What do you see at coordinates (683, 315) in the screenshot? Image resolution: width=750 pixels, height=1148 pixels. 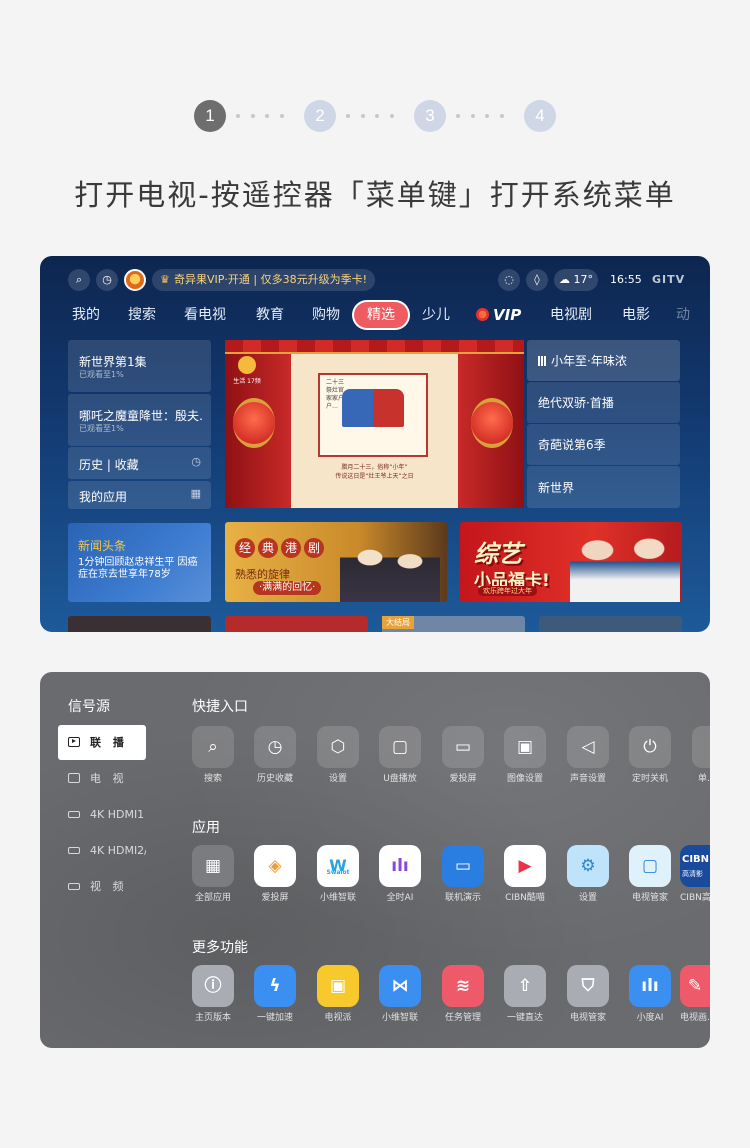 I see `tab-anime: 动` at bounding box center [683, 315].